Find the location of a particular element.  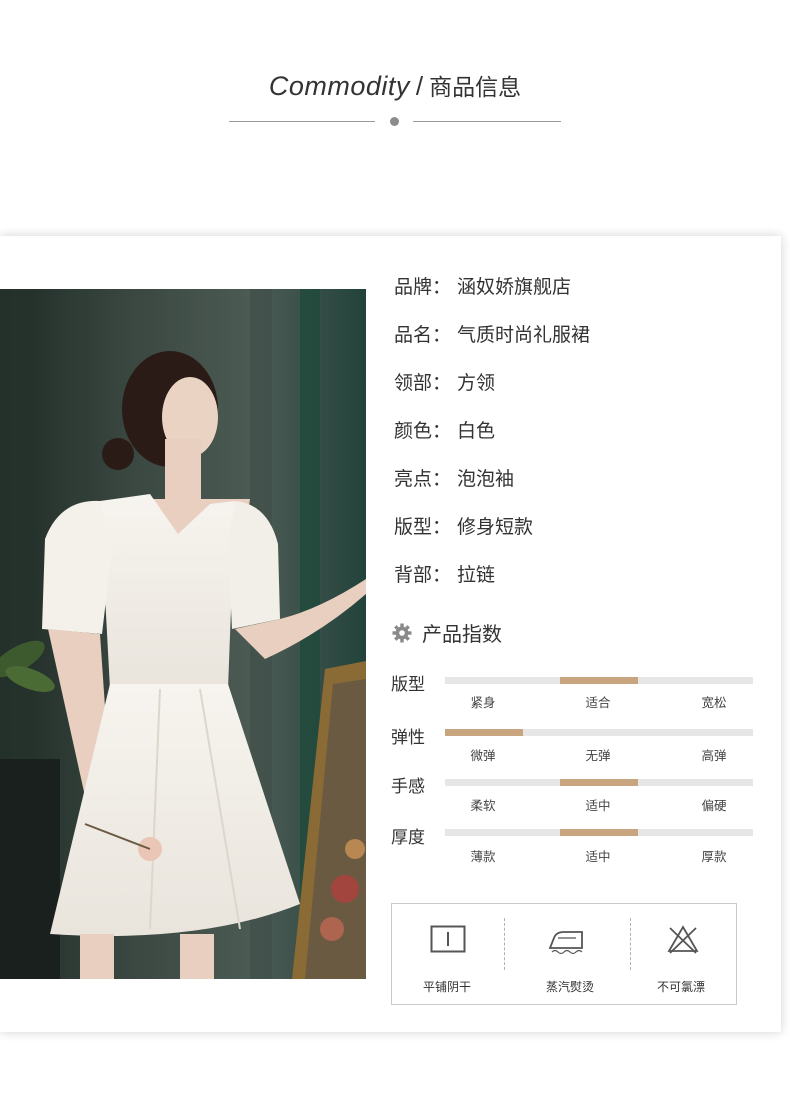

attr-brand: 品牌： 涵奴娇旗舰店 is located at coordinates (482, 285).